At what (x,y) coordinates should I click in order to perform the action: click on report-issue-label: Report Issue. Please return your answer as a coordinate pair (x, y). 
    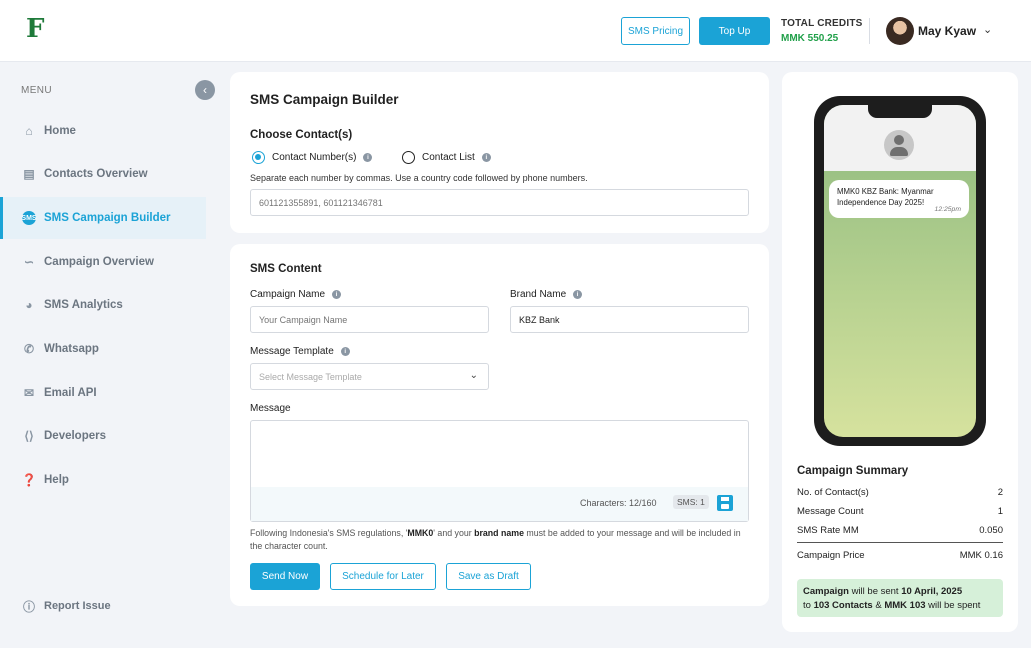
    Looking at the image, I should click on (77, 606).